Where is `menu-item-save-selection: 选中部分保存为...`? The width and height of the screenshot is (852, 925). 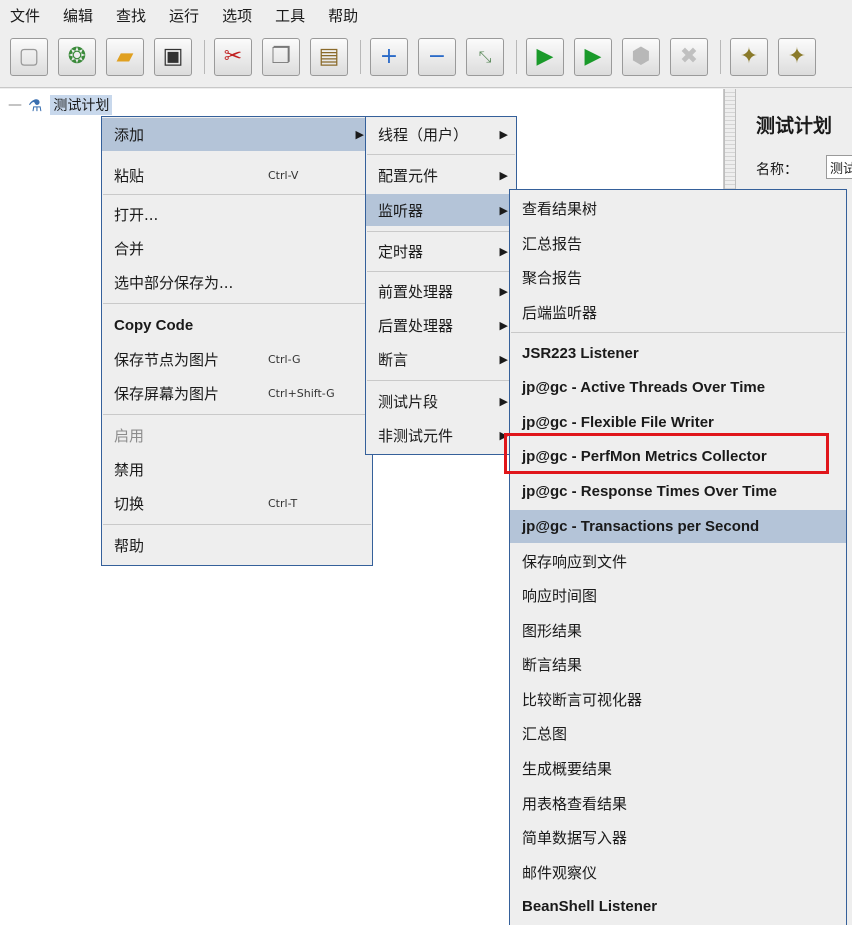 menu-item-save-selection: 选中部分保存为... is located at coordinates (237, 282).